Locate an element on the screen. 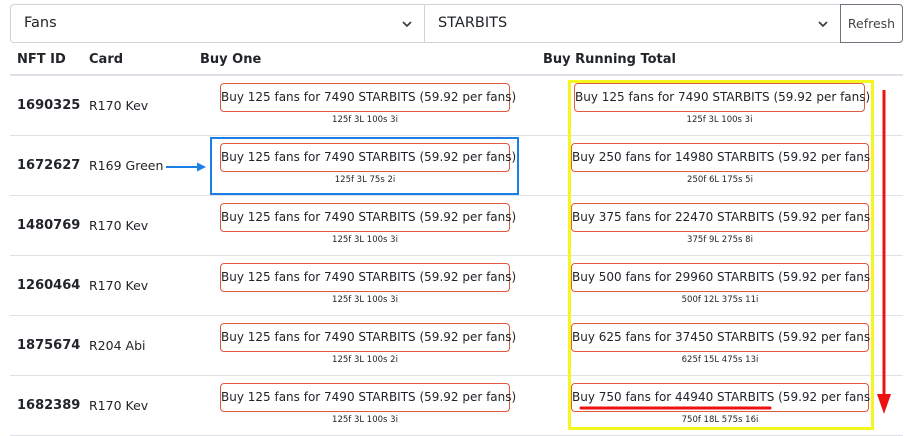  column-header-card: Card is located at coordinates (106, 59).